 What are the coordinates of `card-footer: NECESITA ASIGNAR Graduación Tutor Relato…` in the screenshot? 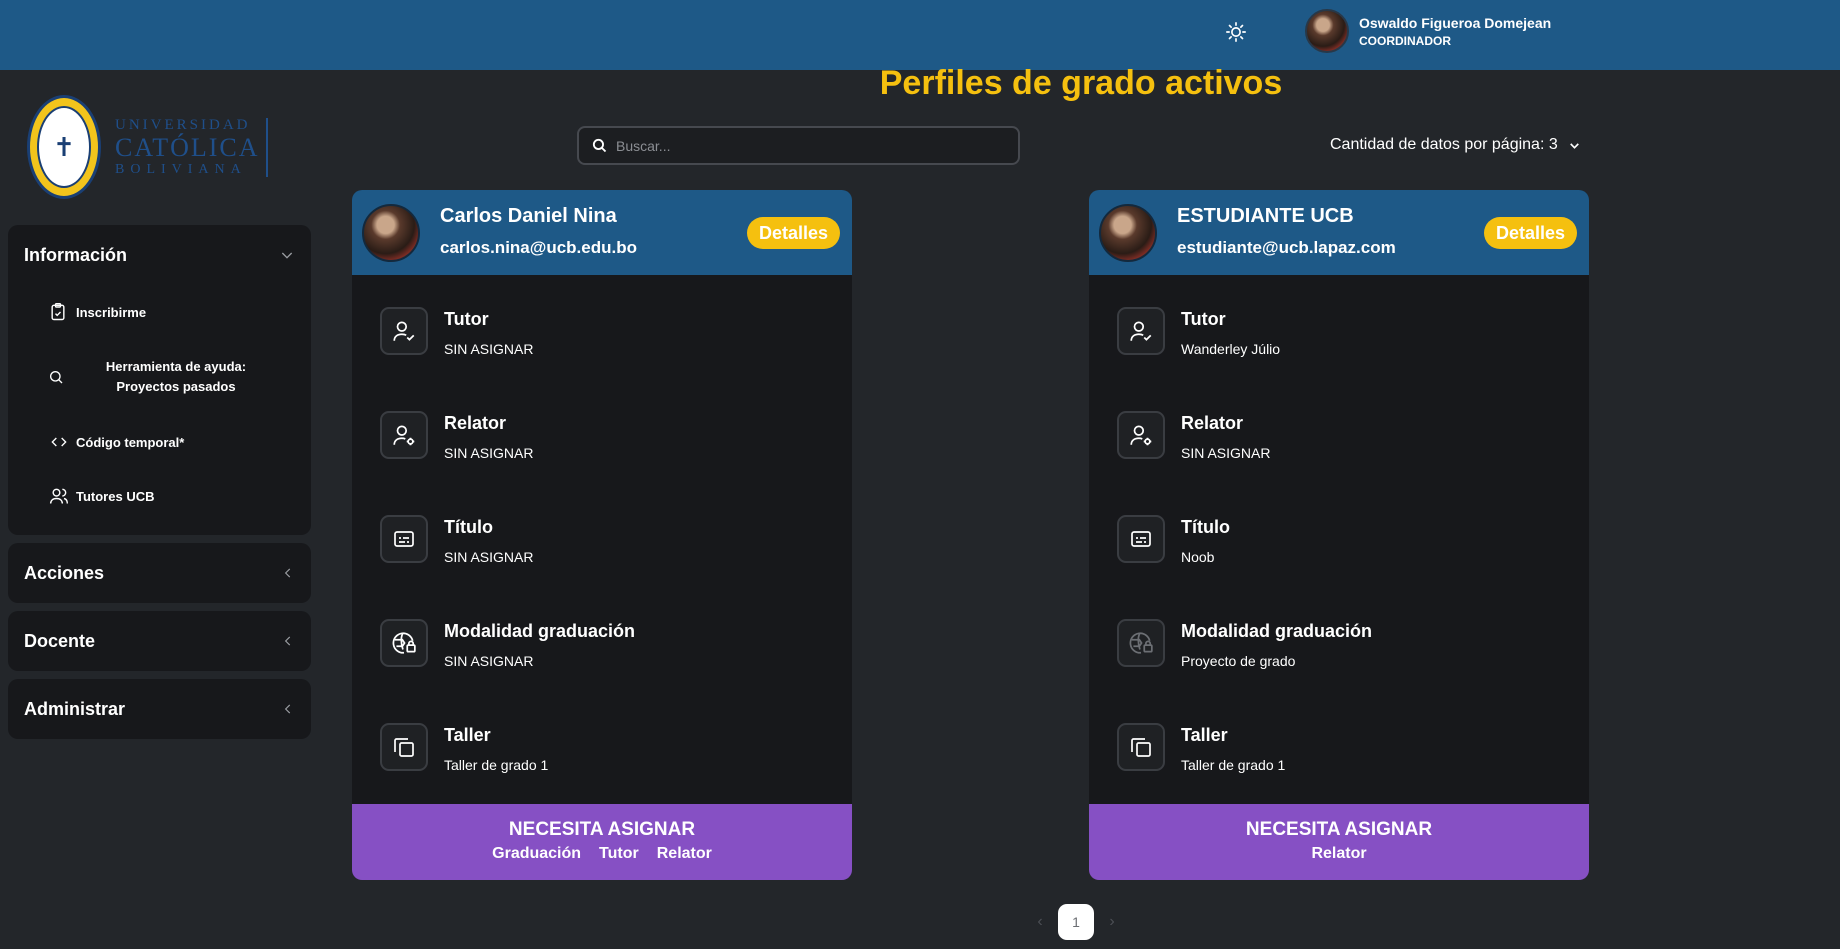 It's located at (602, 842).